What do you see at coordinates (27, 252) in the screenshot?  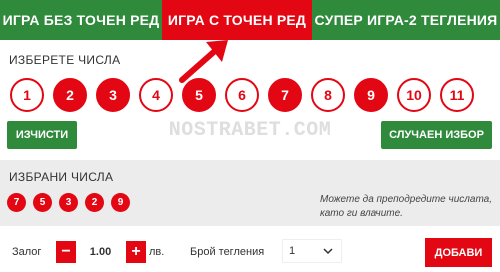 I see `stake-label: Залог` at bounding box center [27, 252].